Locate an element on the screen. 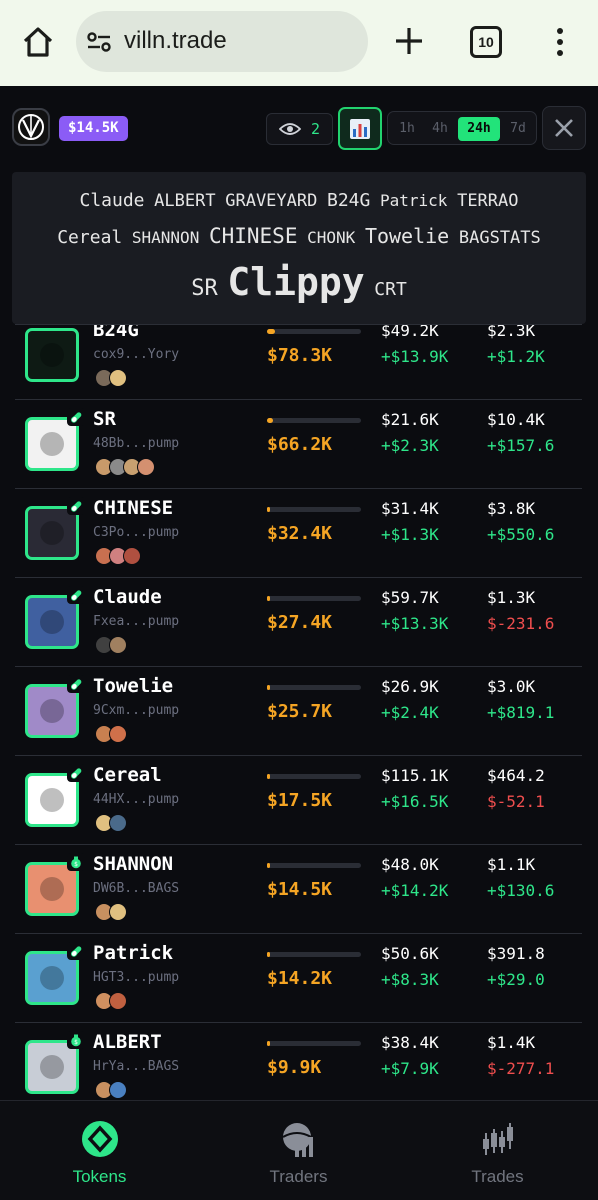 This screenshot has width=598, height=1200. site-settings-icon is located at coordinates (99, 42).